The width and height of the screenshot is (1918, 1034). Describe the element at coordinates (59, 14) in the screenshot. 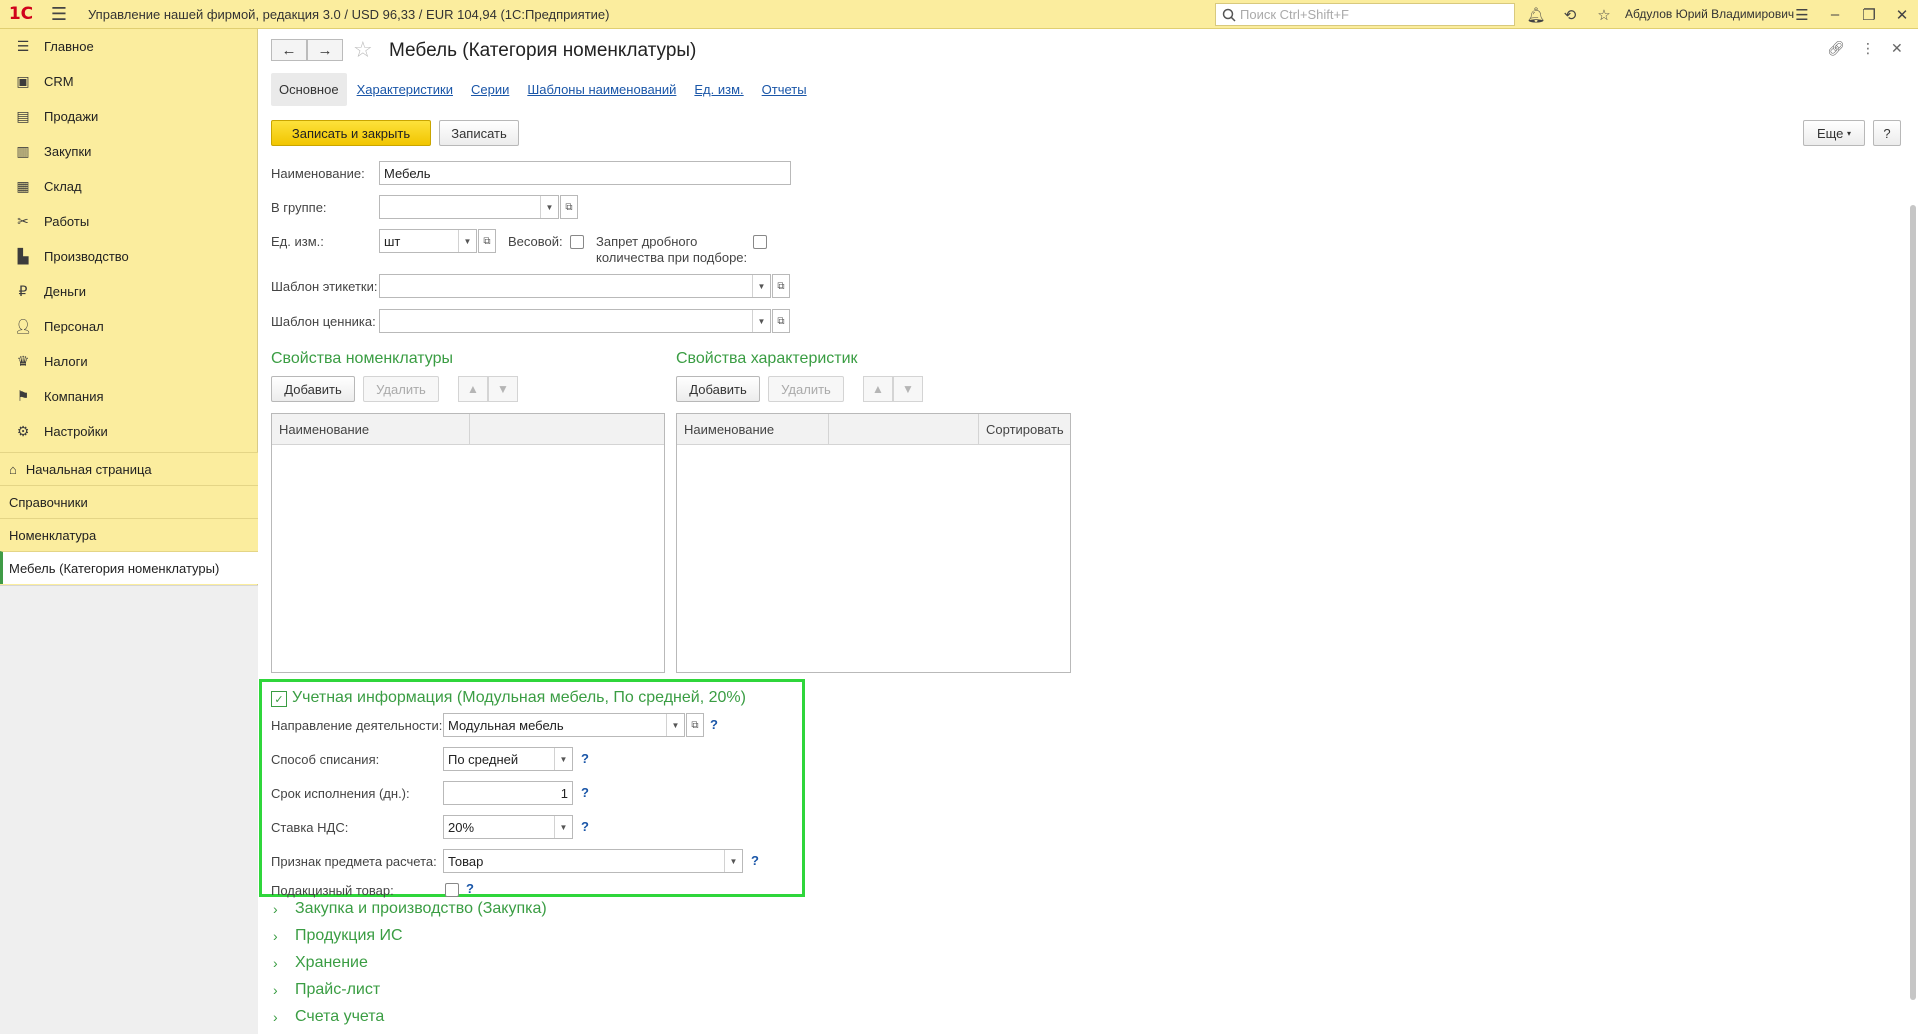

I see `main-menu-icon: ☰` at that location.